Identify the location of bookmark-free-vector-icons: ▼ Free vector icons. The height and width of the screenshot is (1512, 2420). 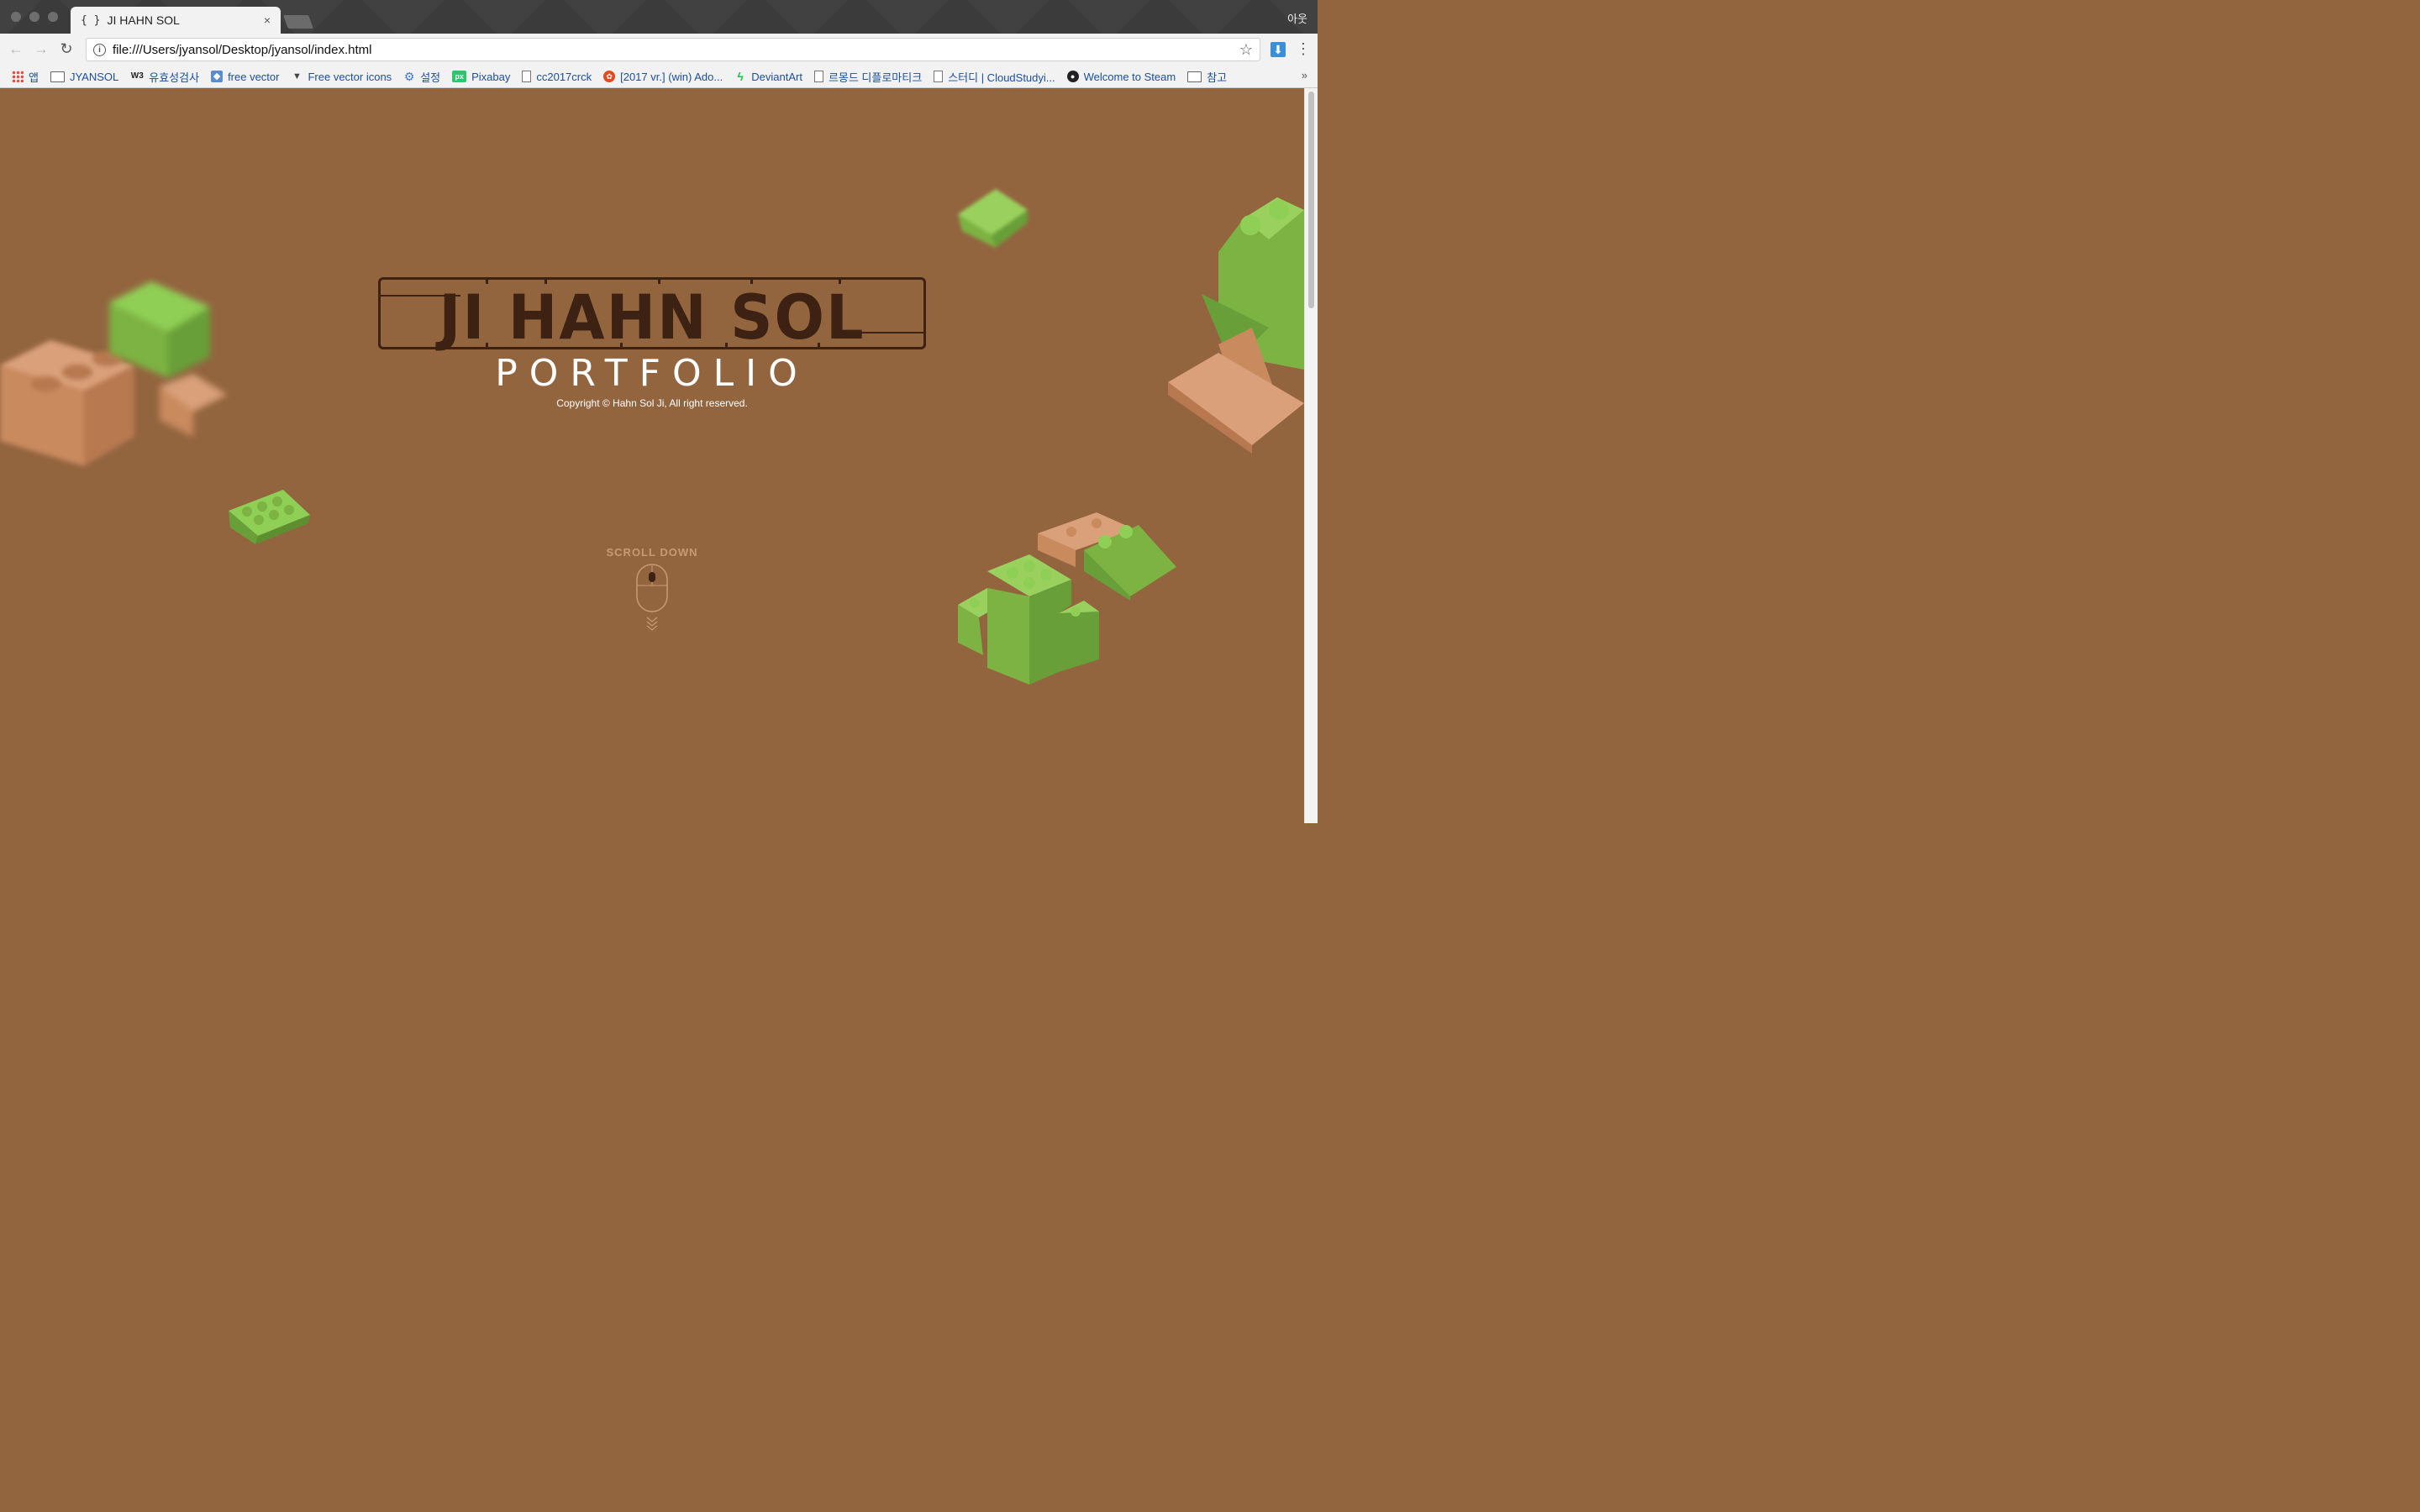
(341, 77).